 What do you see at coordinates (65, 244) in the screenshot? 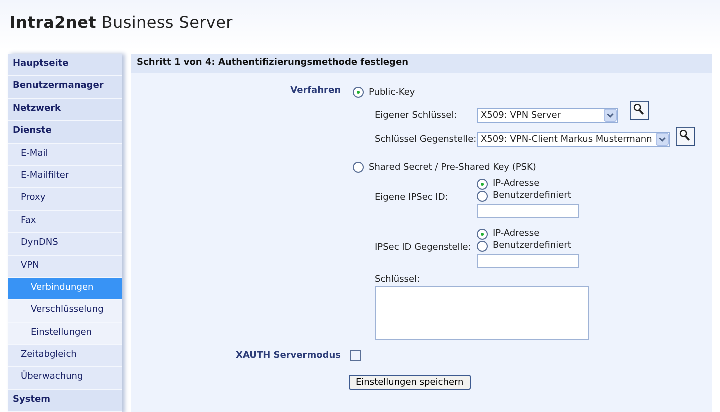
I see `sidebar-item: DynDNS` at bounding box center [65, 244].